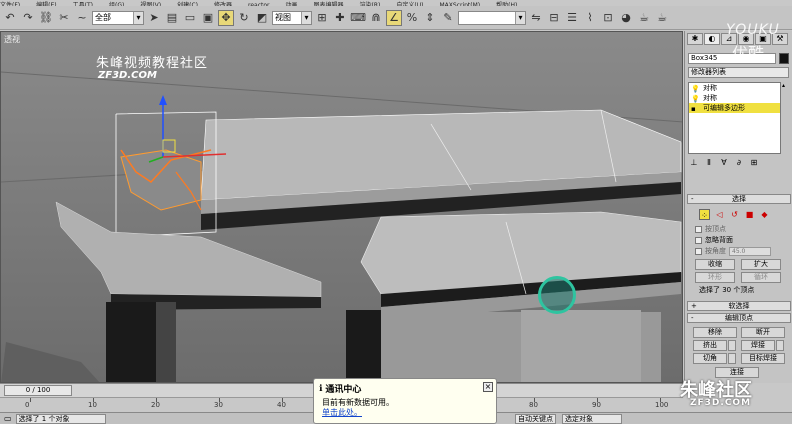 The height and width of the screenshot is (424, 792). I want to click on stack-item-symmetry-1: 💡 对称, so click(734, 88).